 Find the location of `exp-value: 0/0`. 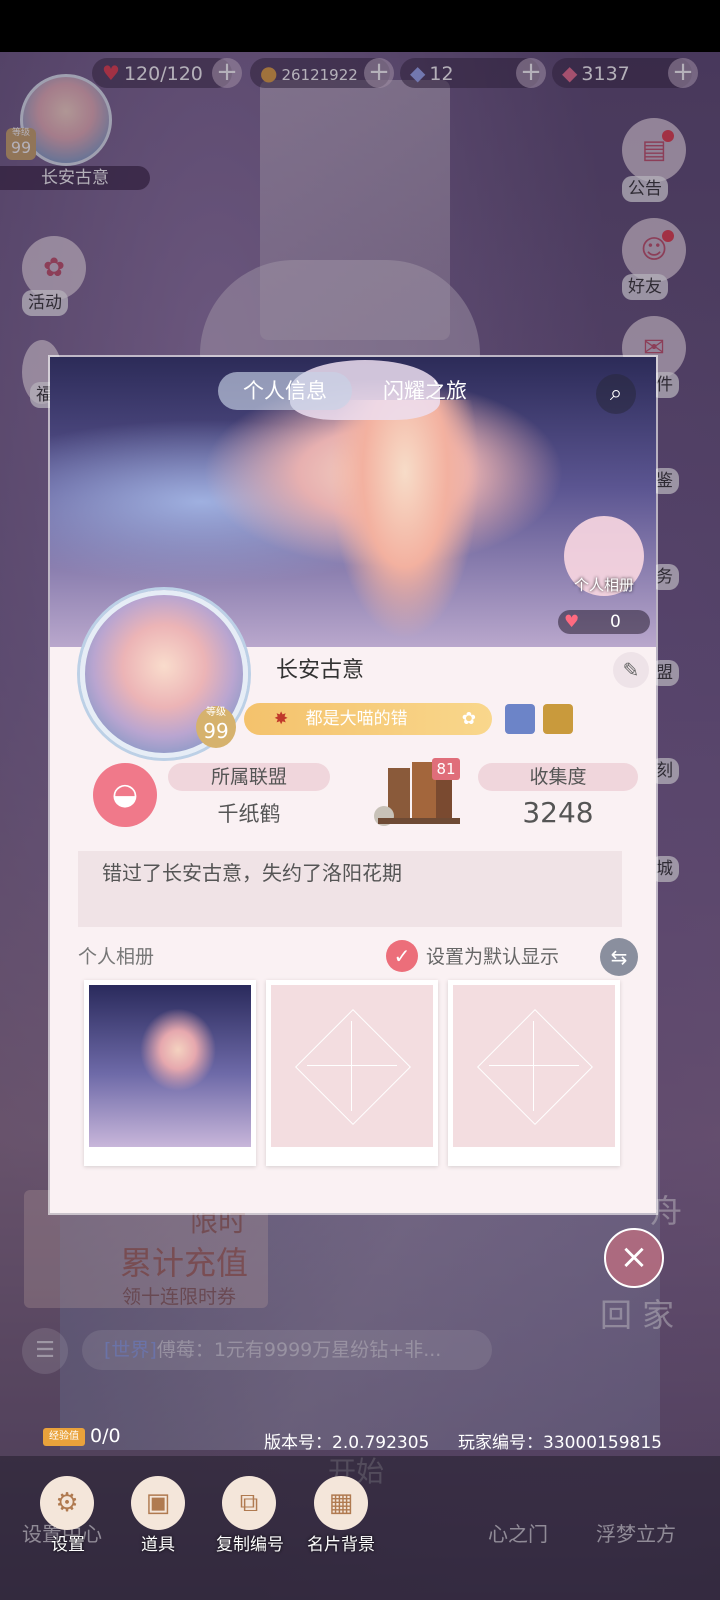

exp-value: 0/0 is located at coordinates (105, 1436).